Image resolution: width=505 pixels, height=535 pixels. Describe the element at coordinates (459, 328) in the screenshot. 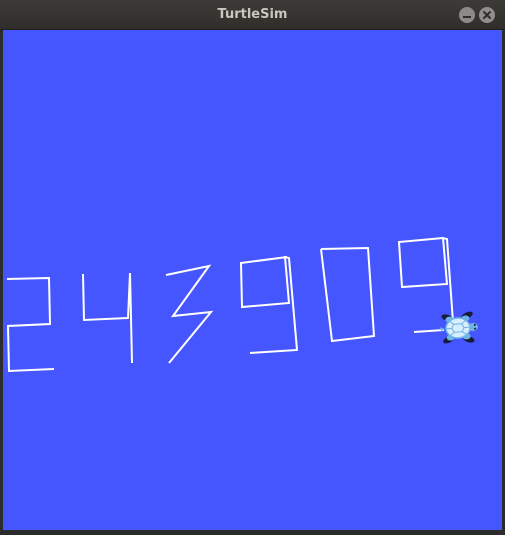

I see `turtle-icon` at that location.